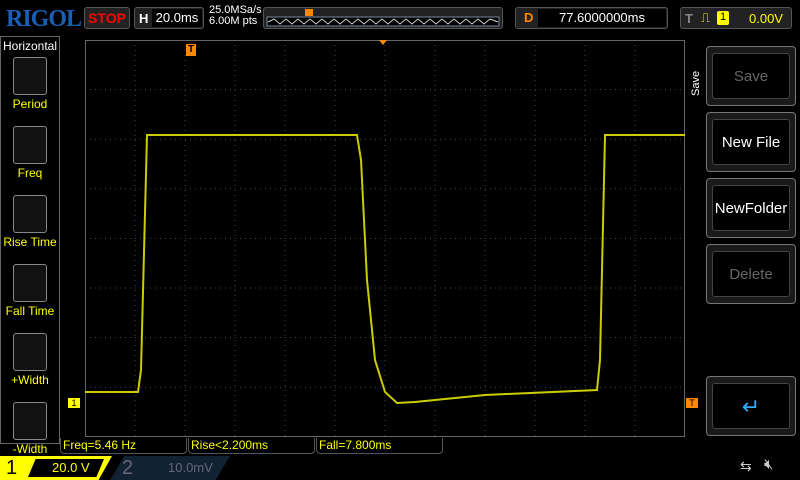 The height and width of the screenshot is (480, 800). Describe the element at coordinates (30, 311) in the screenshot. I see `label: Fall Time` at that location.